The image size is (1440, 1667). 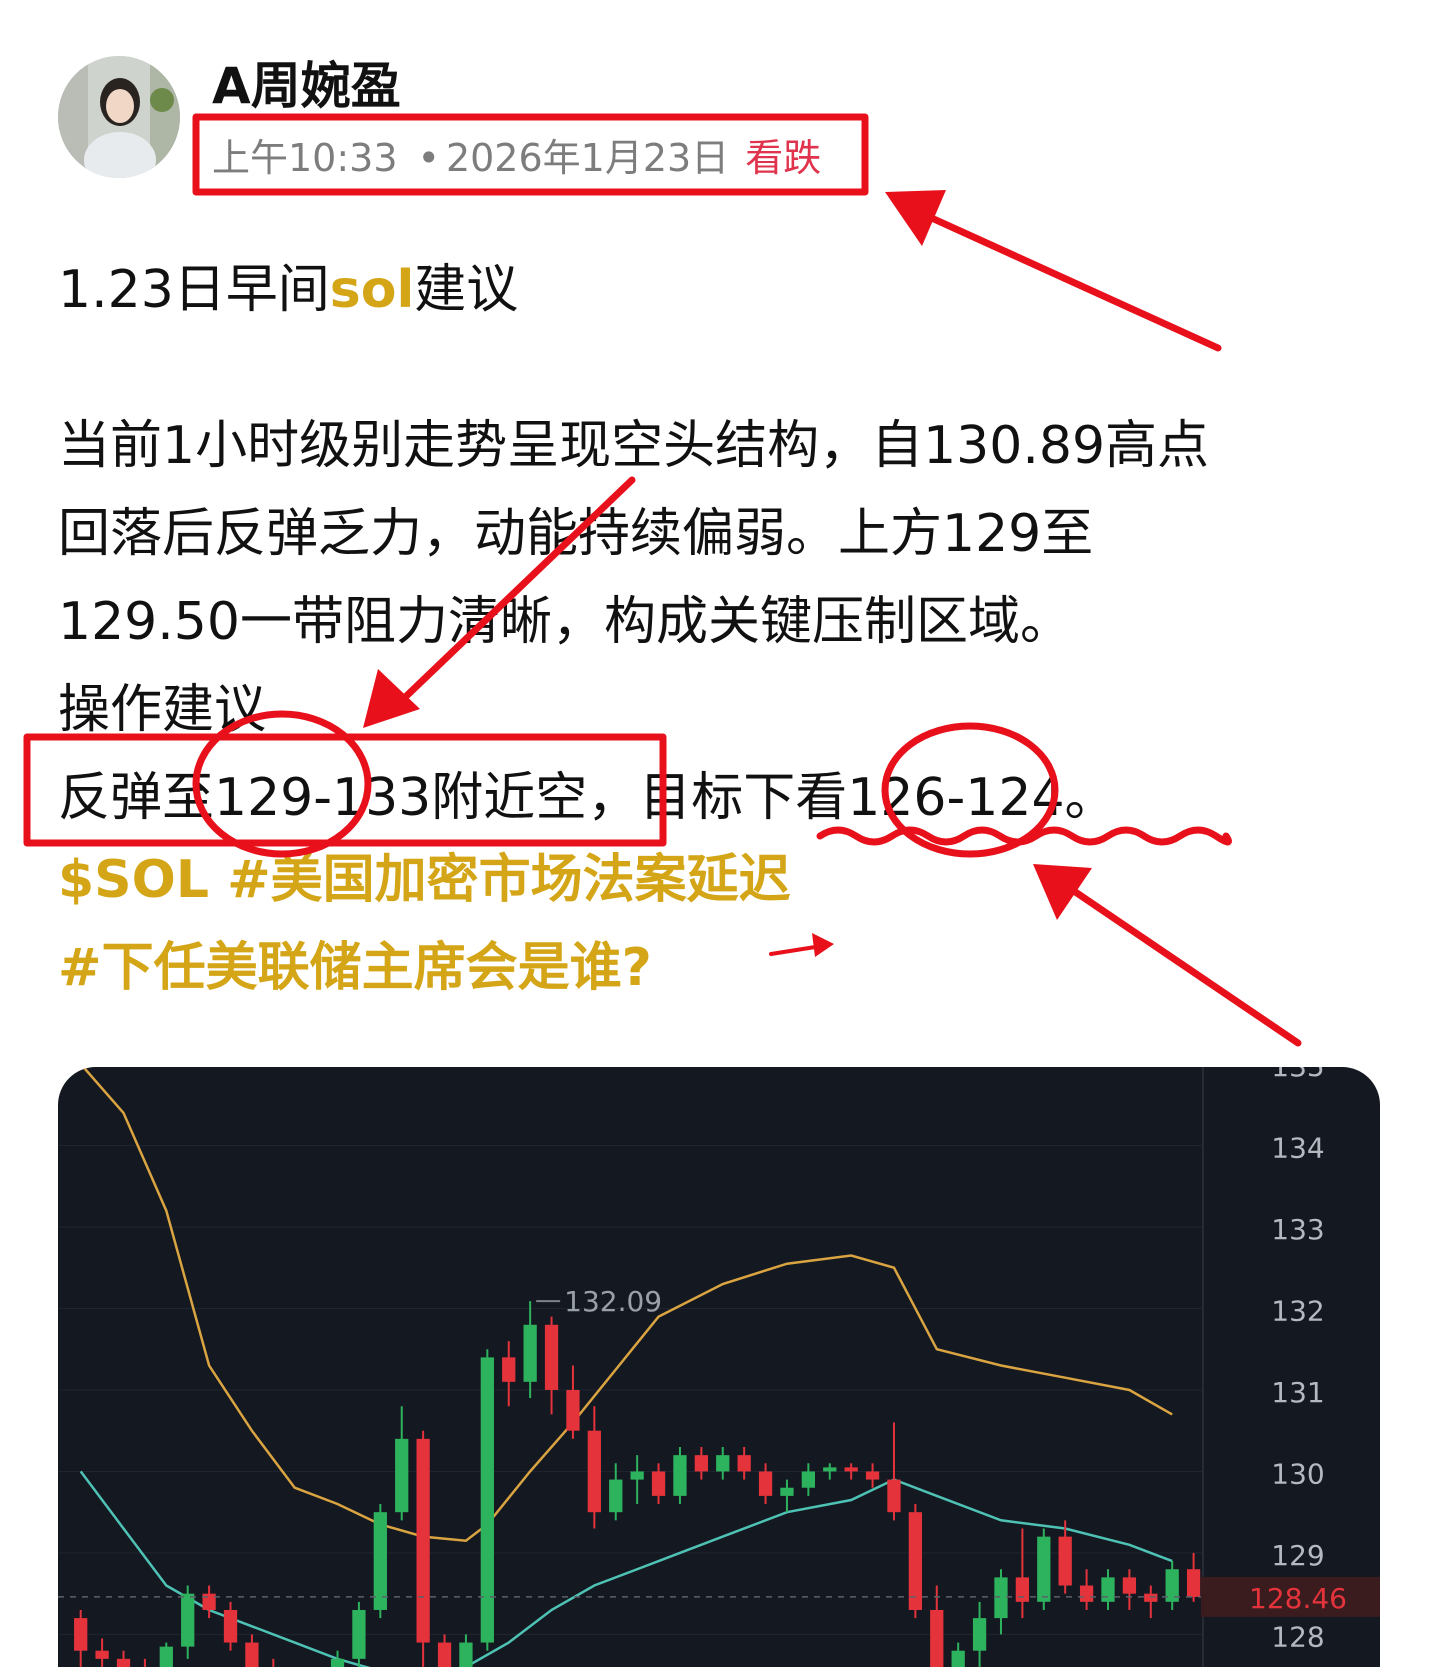 What do you see at coordinates (613, 1301) in the screenshot?
I see `high-price-label: 132.09` at bounding box center [613, 1301].